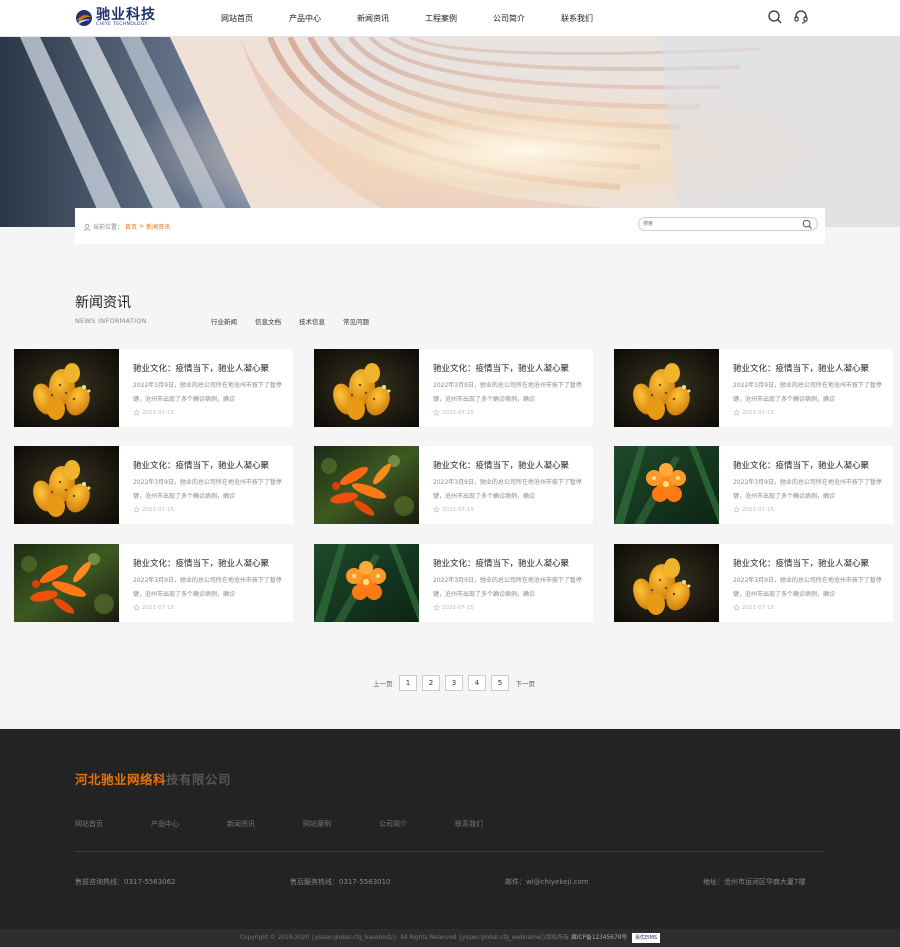 The width and height of the screenshot is (900, 947). Describe the element at coordinates (356, 321) in the screenshot. I see `tab-faq: 常见问题` at that location.